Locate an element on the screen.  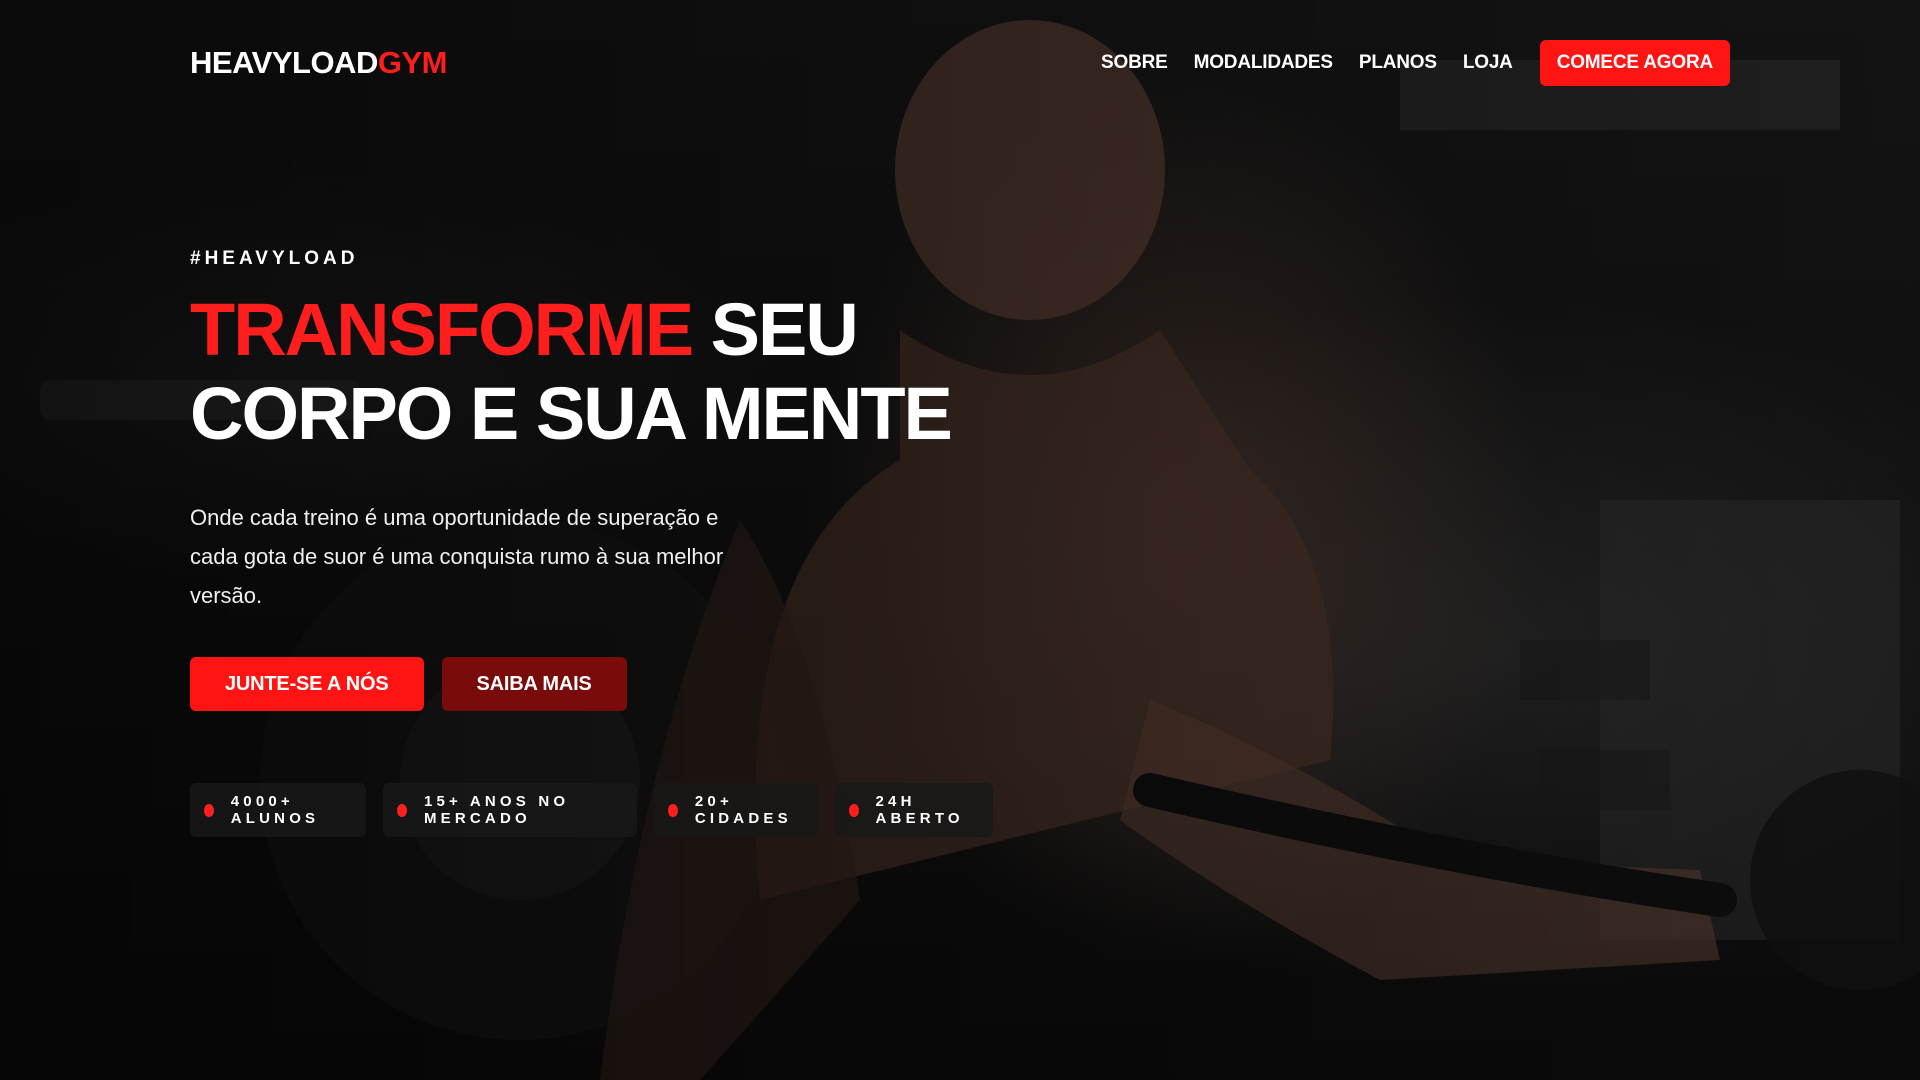
stat-badge: 4000+ ALUNOS is located at coordinates (278, 810).